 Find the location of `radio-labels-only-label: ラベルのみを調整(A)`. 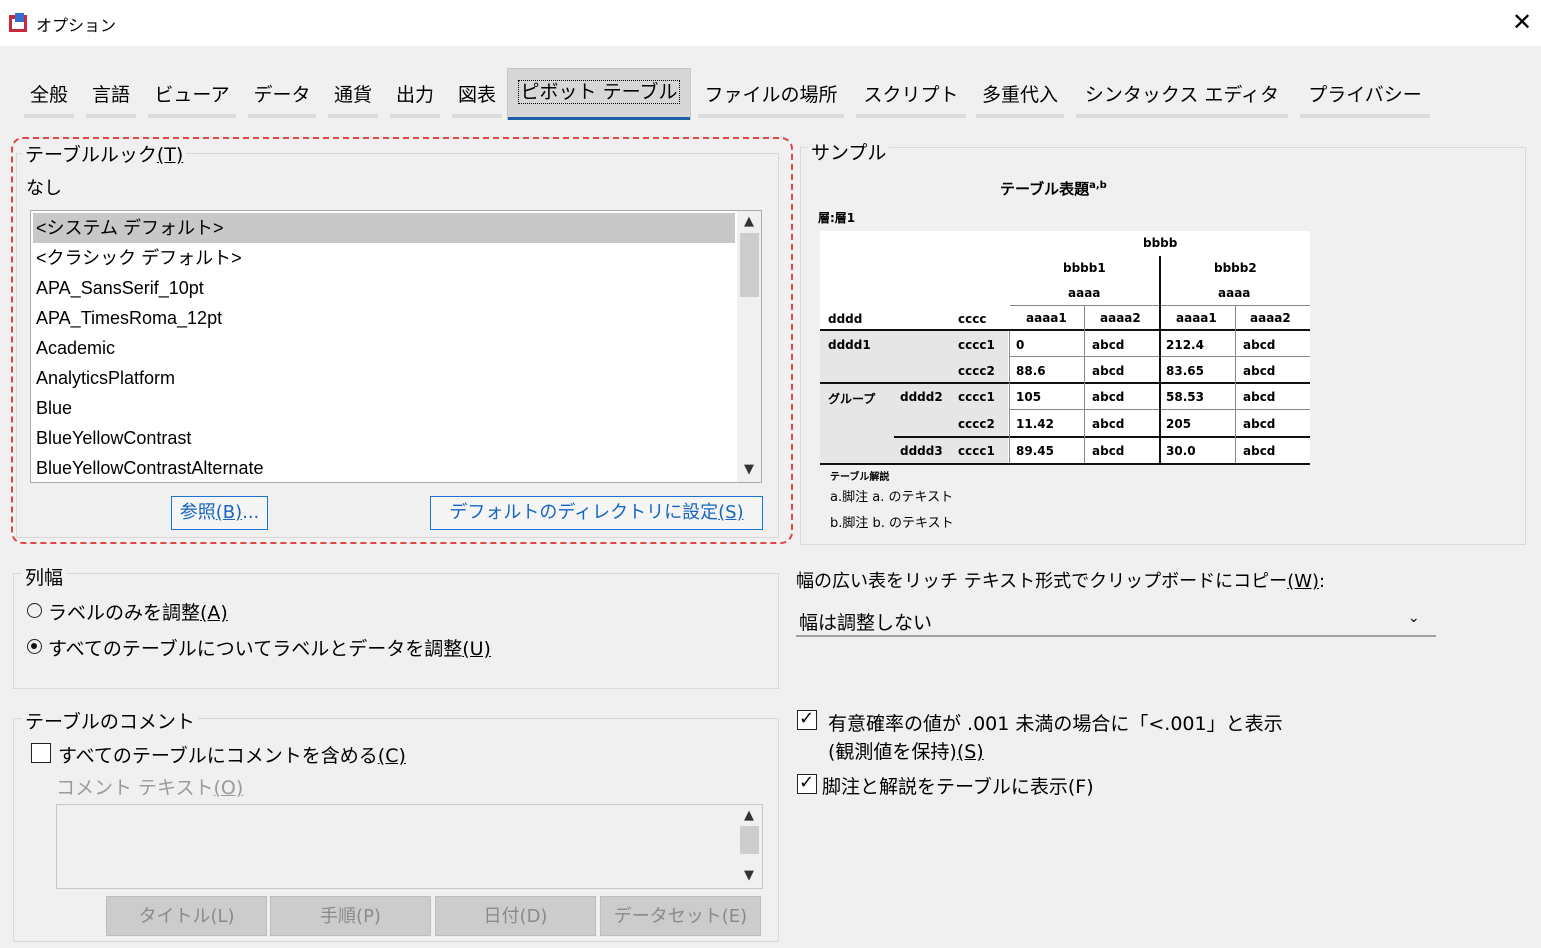

radio-labels-only-label: ラベルのみを調整(A) is located at coordinates (138, 611).